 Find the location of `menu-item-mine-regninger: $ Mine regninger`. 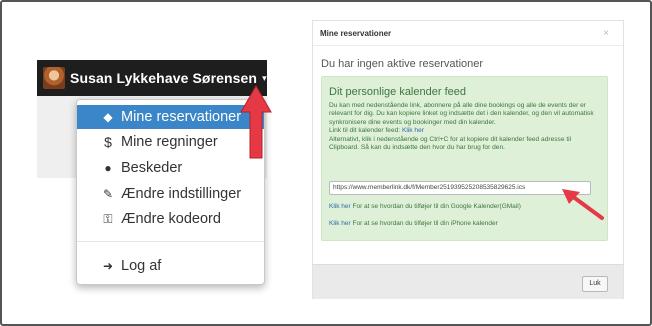

menu-item-mine-regninger: $ Mine regninger is located at coordinates (170, 142).